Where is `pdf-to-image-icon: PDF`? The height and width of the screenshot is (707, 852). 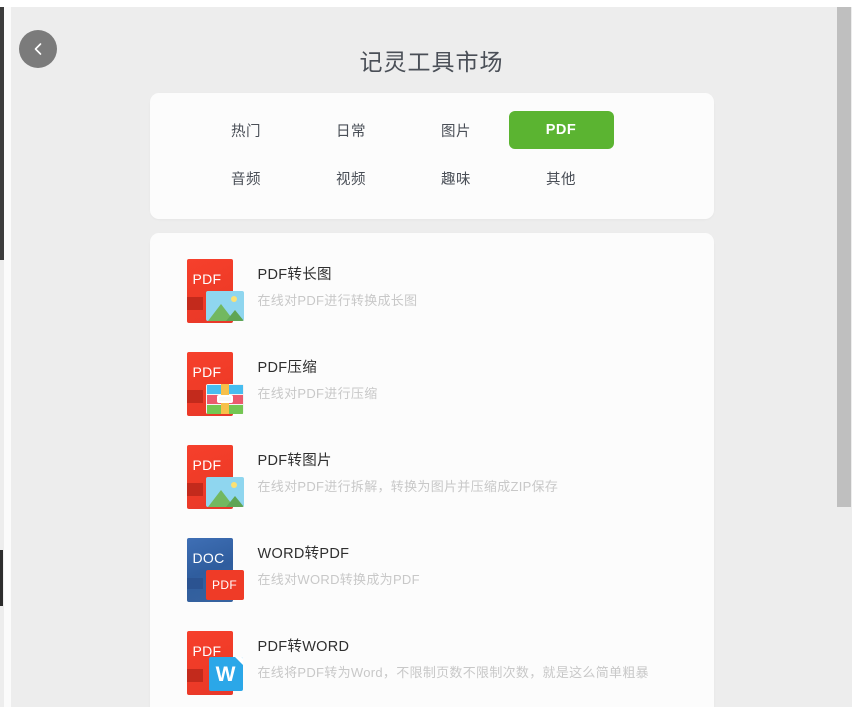 pdf-to-image-icon: PDF is located at coordinates (214, 477).